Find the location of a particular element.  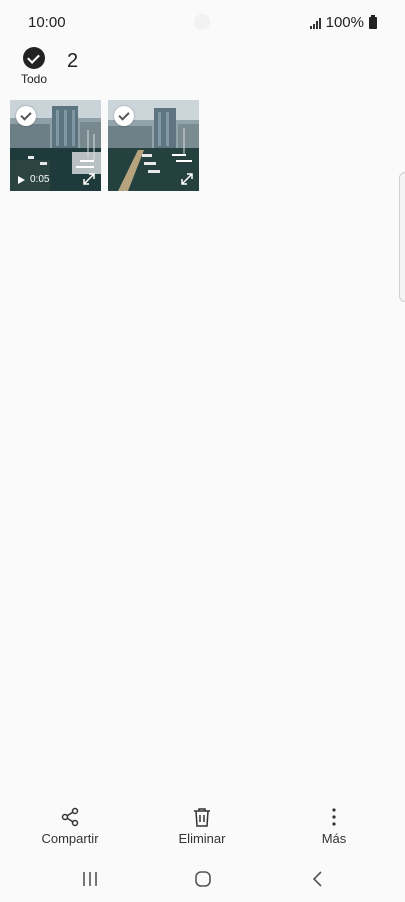

delete-button: Eliminar is located at coordinates (202, 823).